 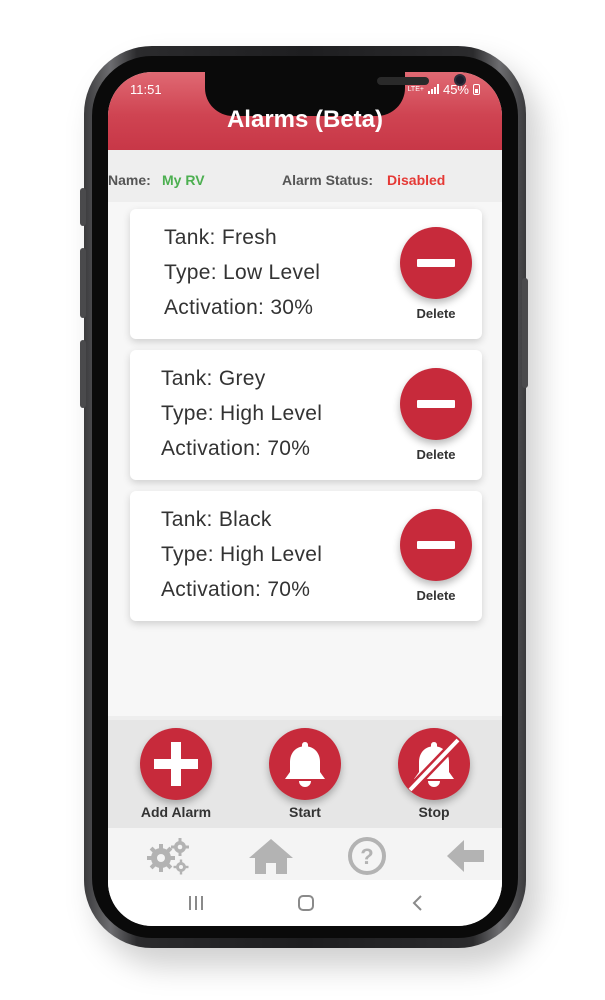 What do you see at coordinates (433, 89) in the screenshot?
I see `signal-icon` at bounding box center [433, 89].